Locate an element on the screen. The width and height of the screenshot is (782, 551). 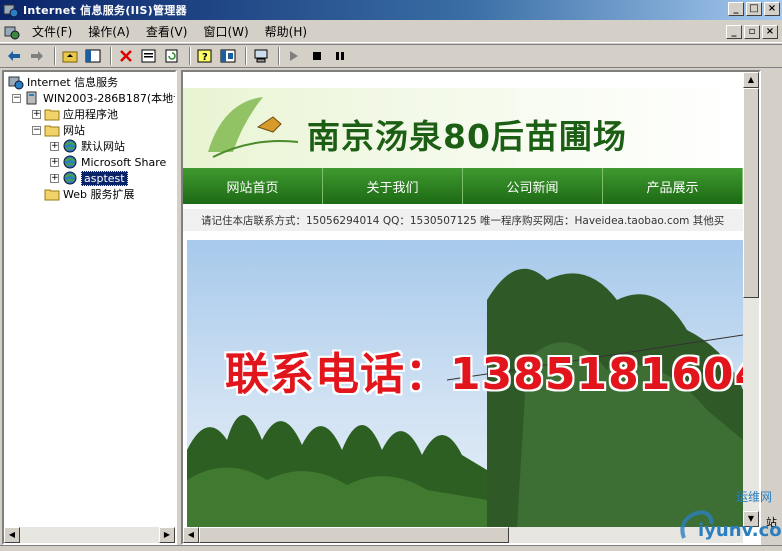
tree-label-iis-root: Internet 信息服务 is located at coordinates (73, 82).